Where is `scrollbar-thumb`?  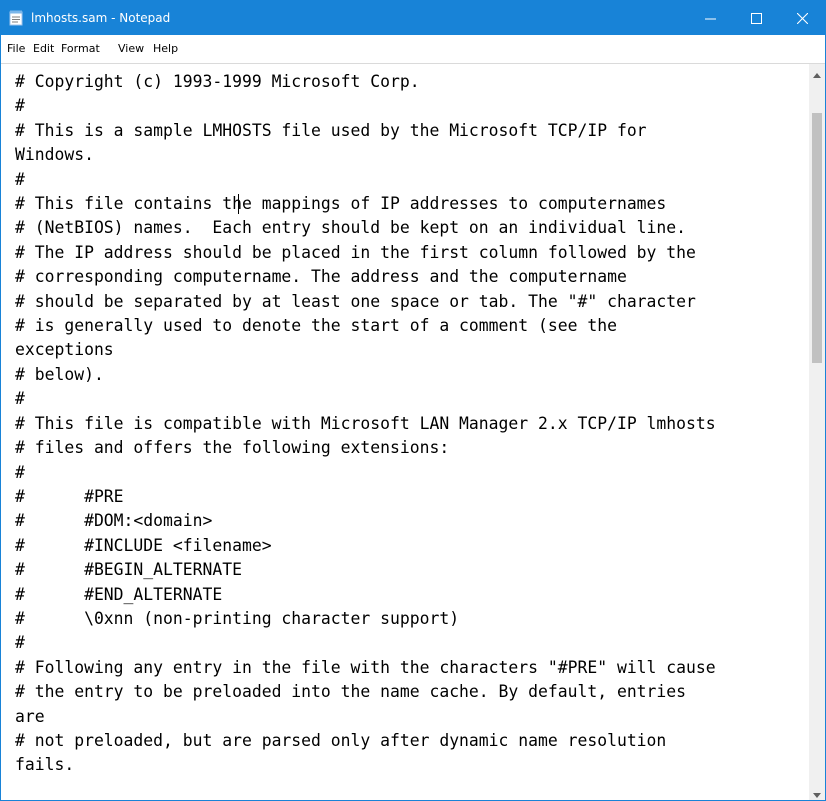 scrollbar-thumb is located at coordinates (817, 238).